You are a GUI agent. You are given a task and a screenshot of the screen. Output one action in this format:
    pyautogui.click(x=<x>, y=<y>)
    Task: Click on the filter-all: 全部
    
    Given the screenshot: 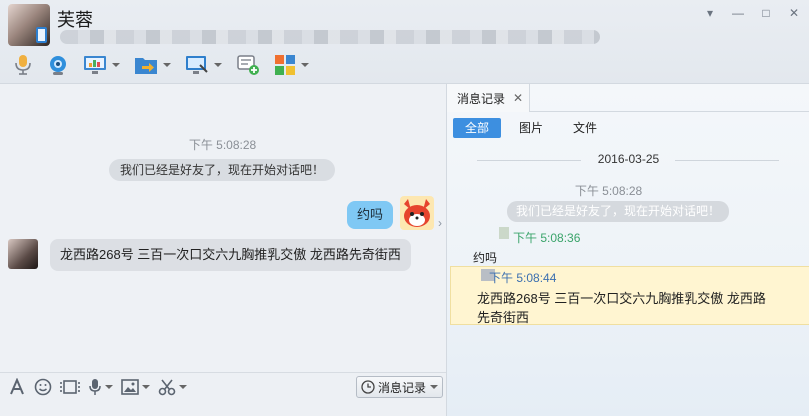 What is the action you would take?
    pyautogui.click(x=477, y=128)
    